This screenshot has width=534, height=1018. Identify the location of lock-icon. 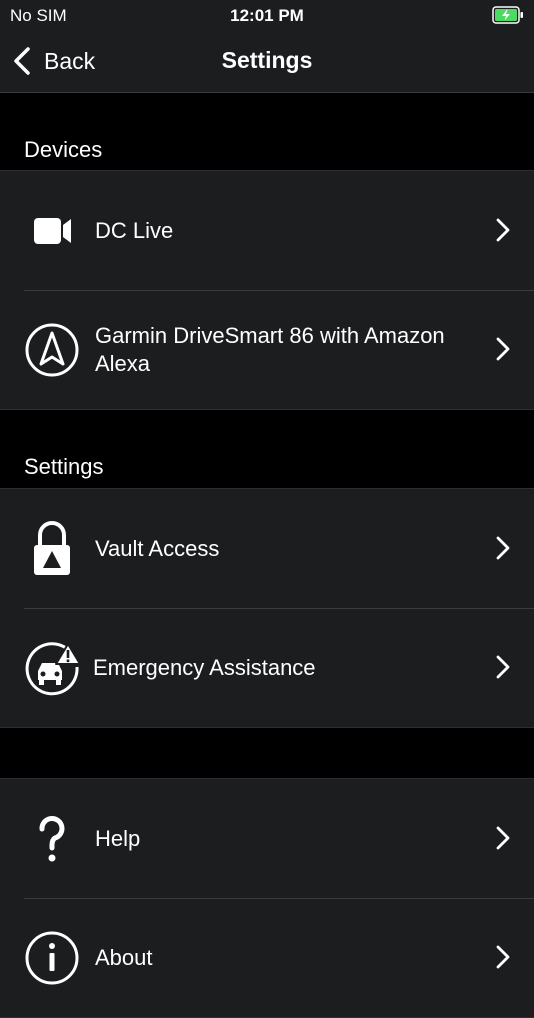
(52, 549).